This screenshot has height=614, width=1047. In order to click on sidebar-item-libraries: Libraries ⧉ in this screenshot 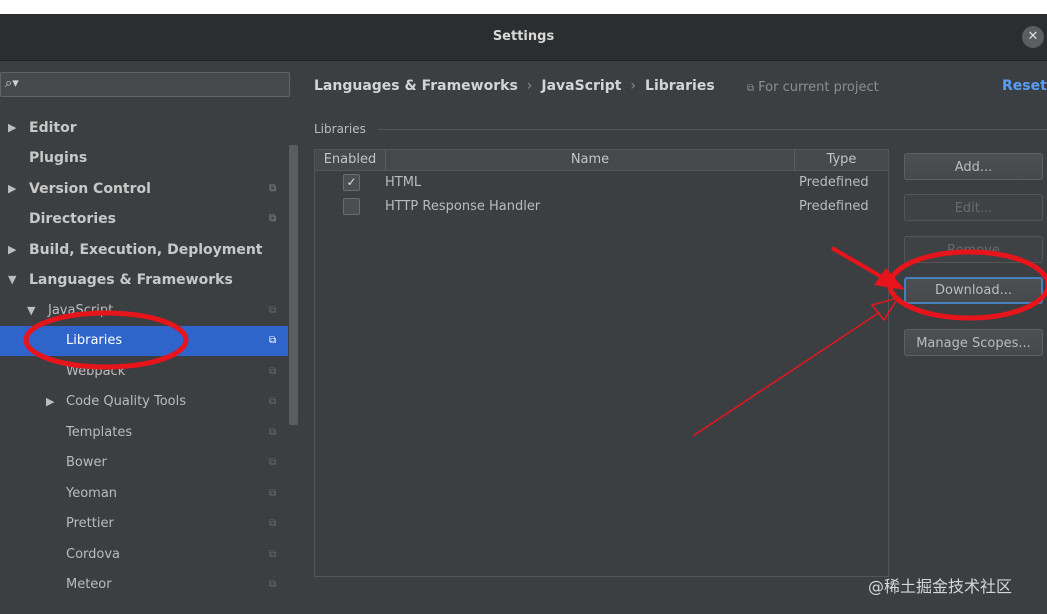, I will do `click(144, 341)`.